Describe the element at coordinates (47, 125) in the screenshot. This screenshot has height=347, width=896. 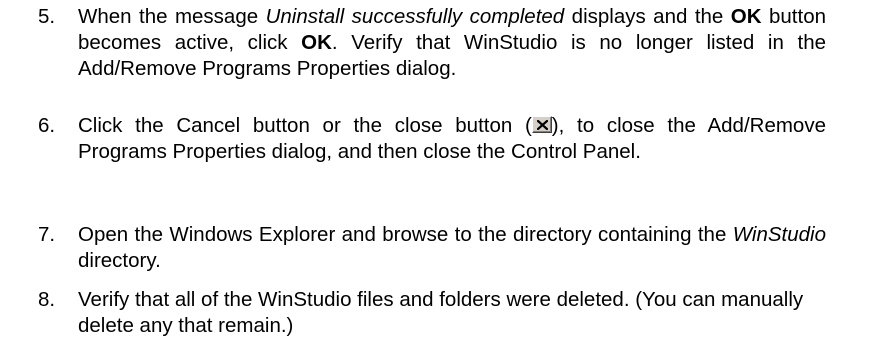
I see `step-number: 6.` at that location.